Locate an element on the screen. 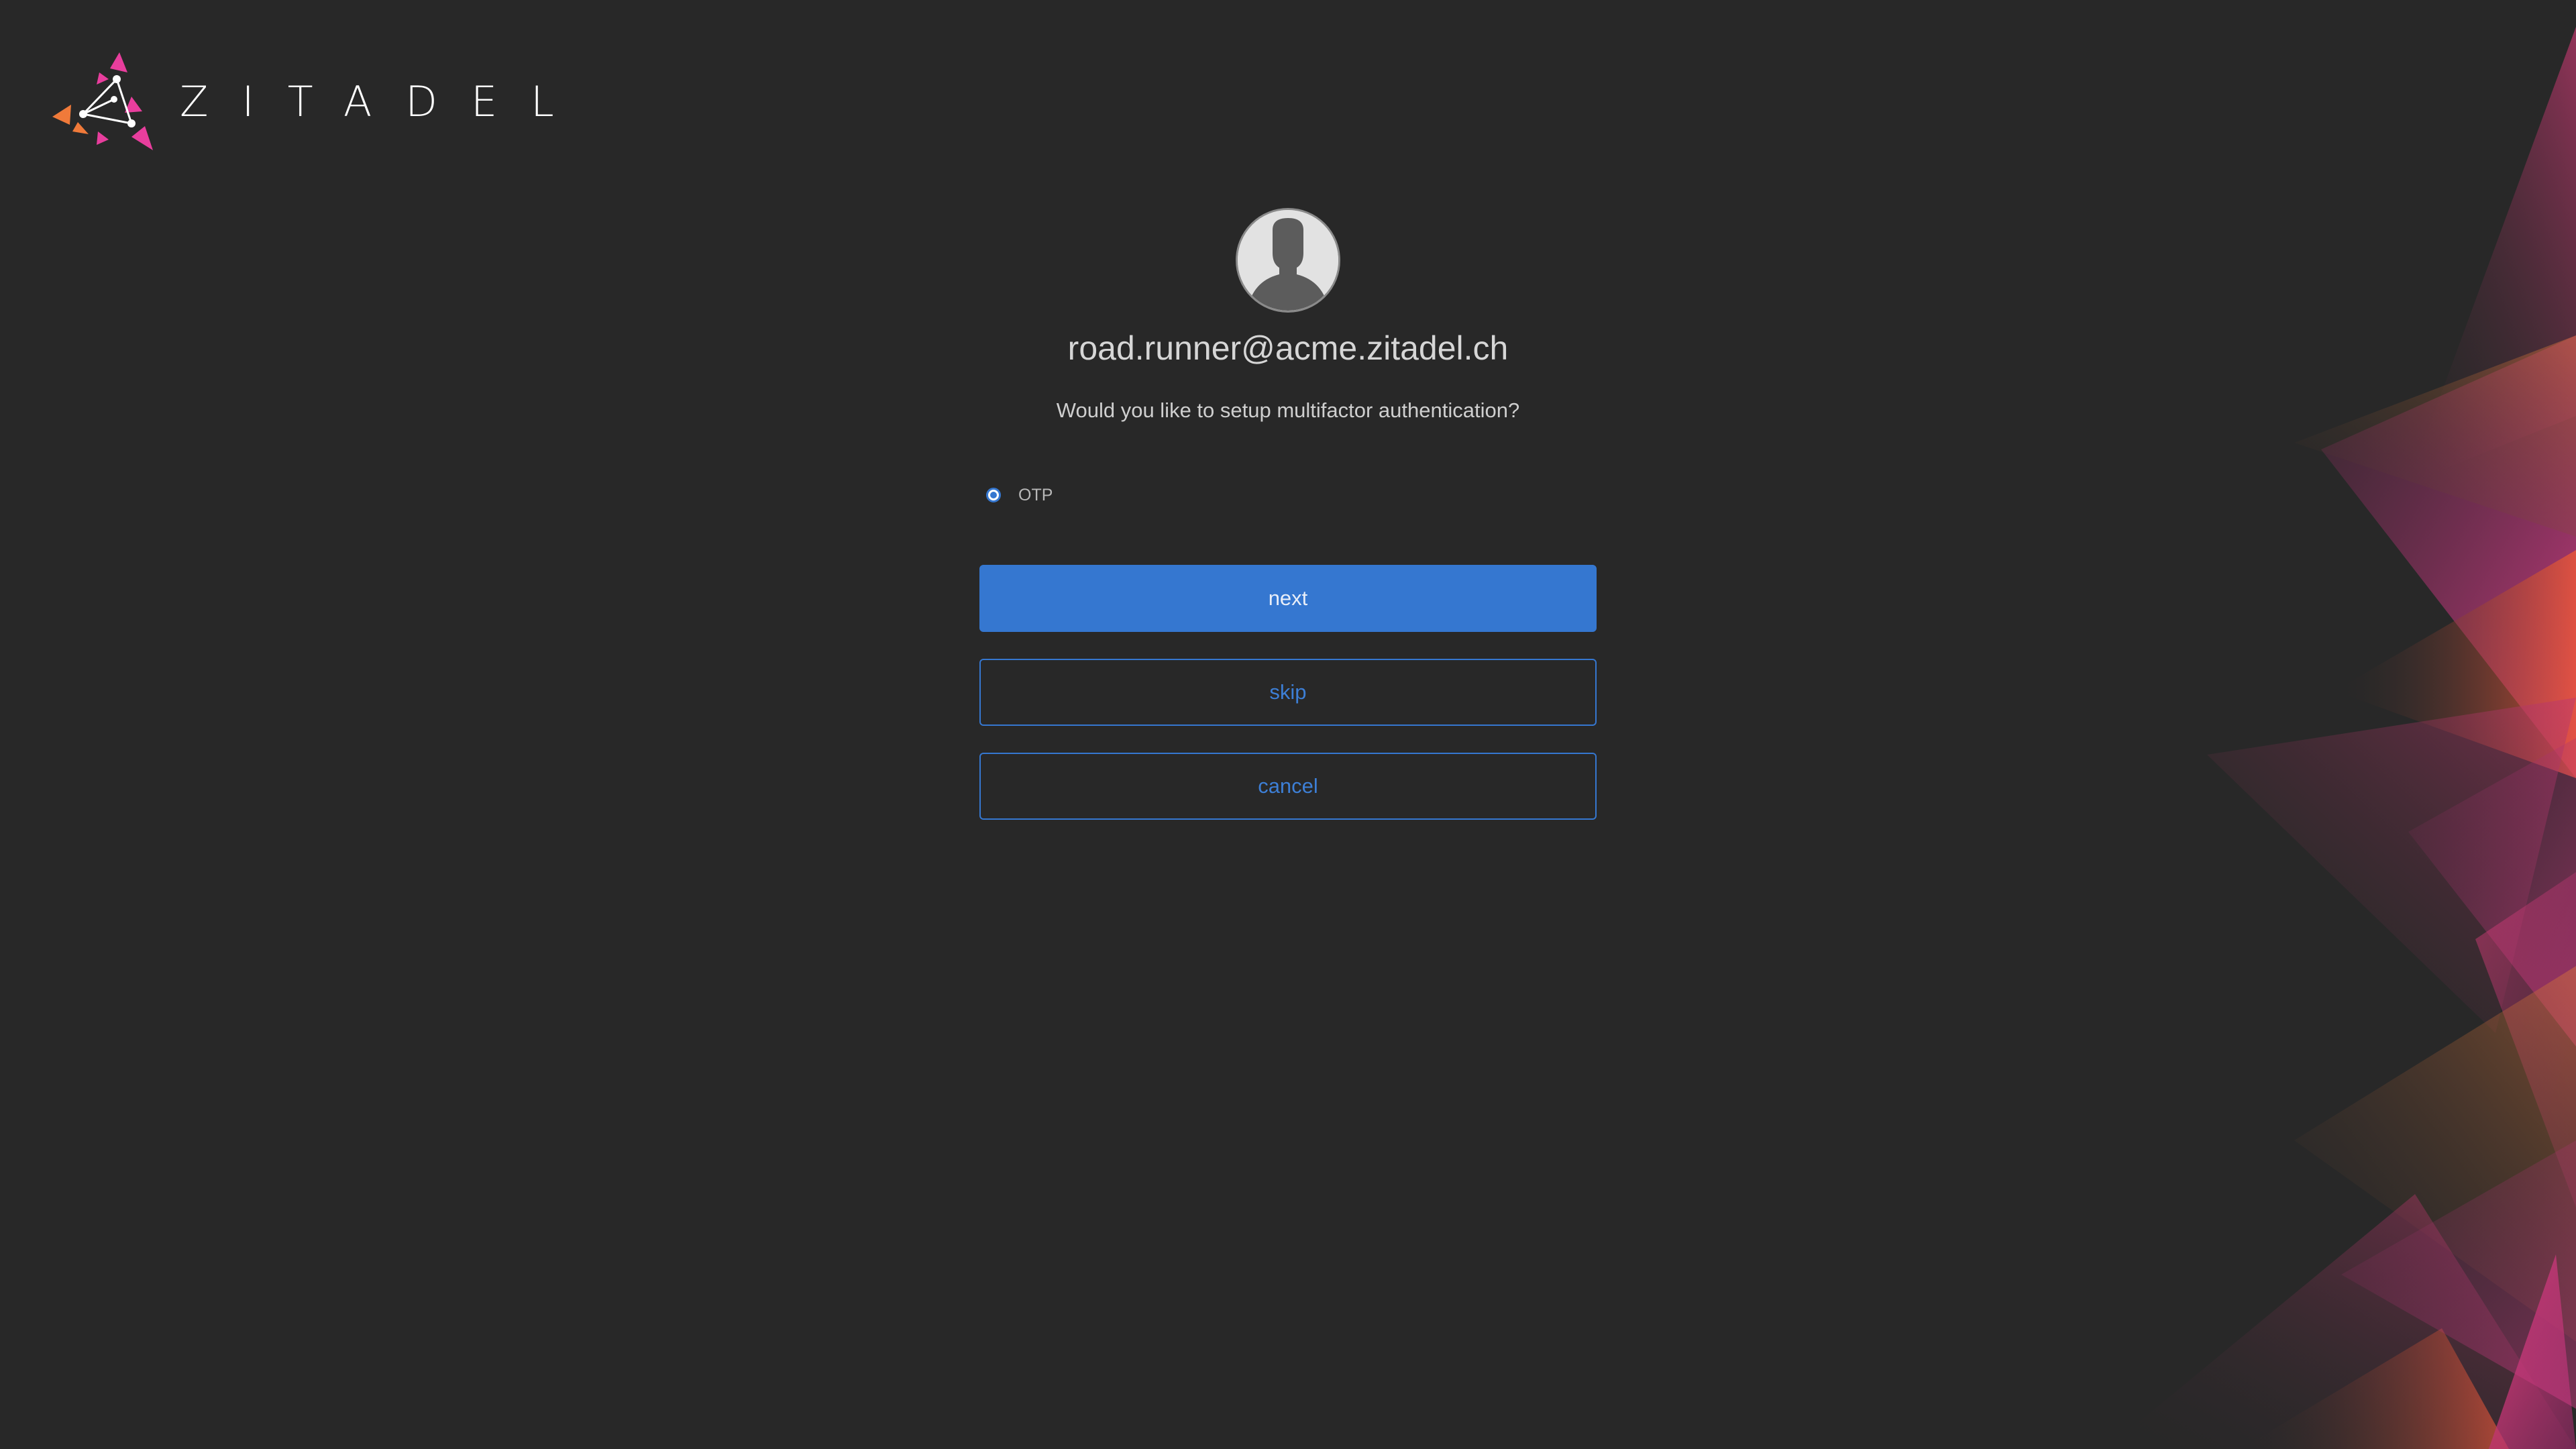 Image resolution: width=2576 pixels, height=1449 pixels. next-button: next is located at coordinates (1288, 598).